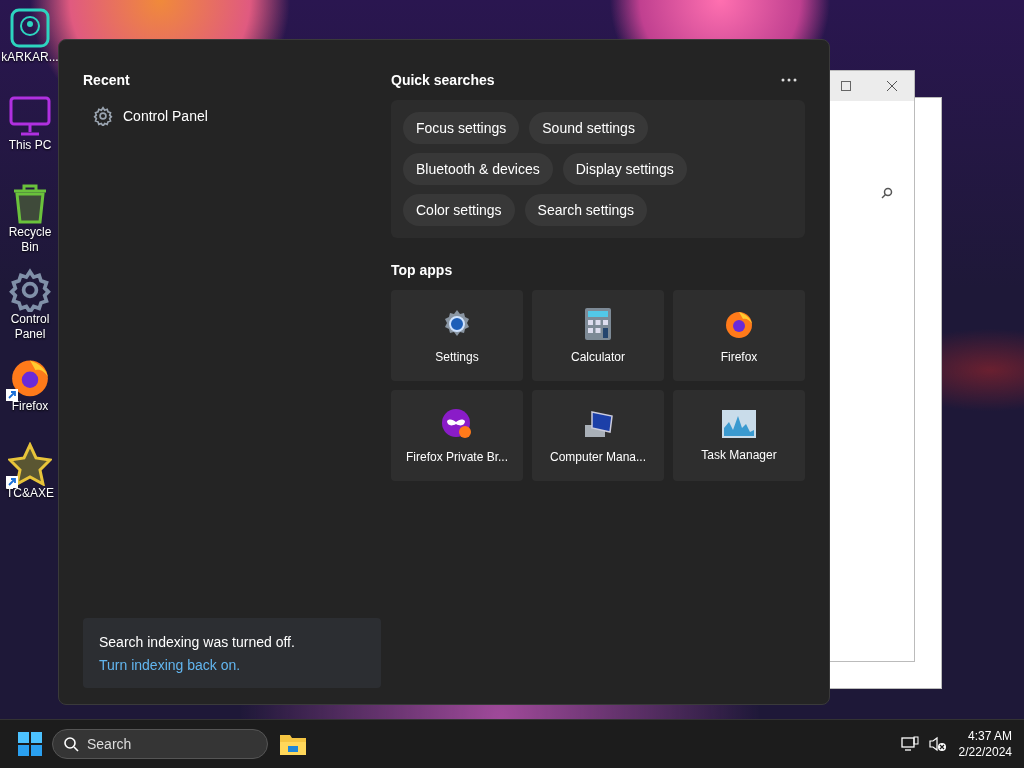 The height and width of the screenshot is (768, 1024). Describe the element at coordinates (598, 323) in the screenshot. I see `calculator-icon` at that location.